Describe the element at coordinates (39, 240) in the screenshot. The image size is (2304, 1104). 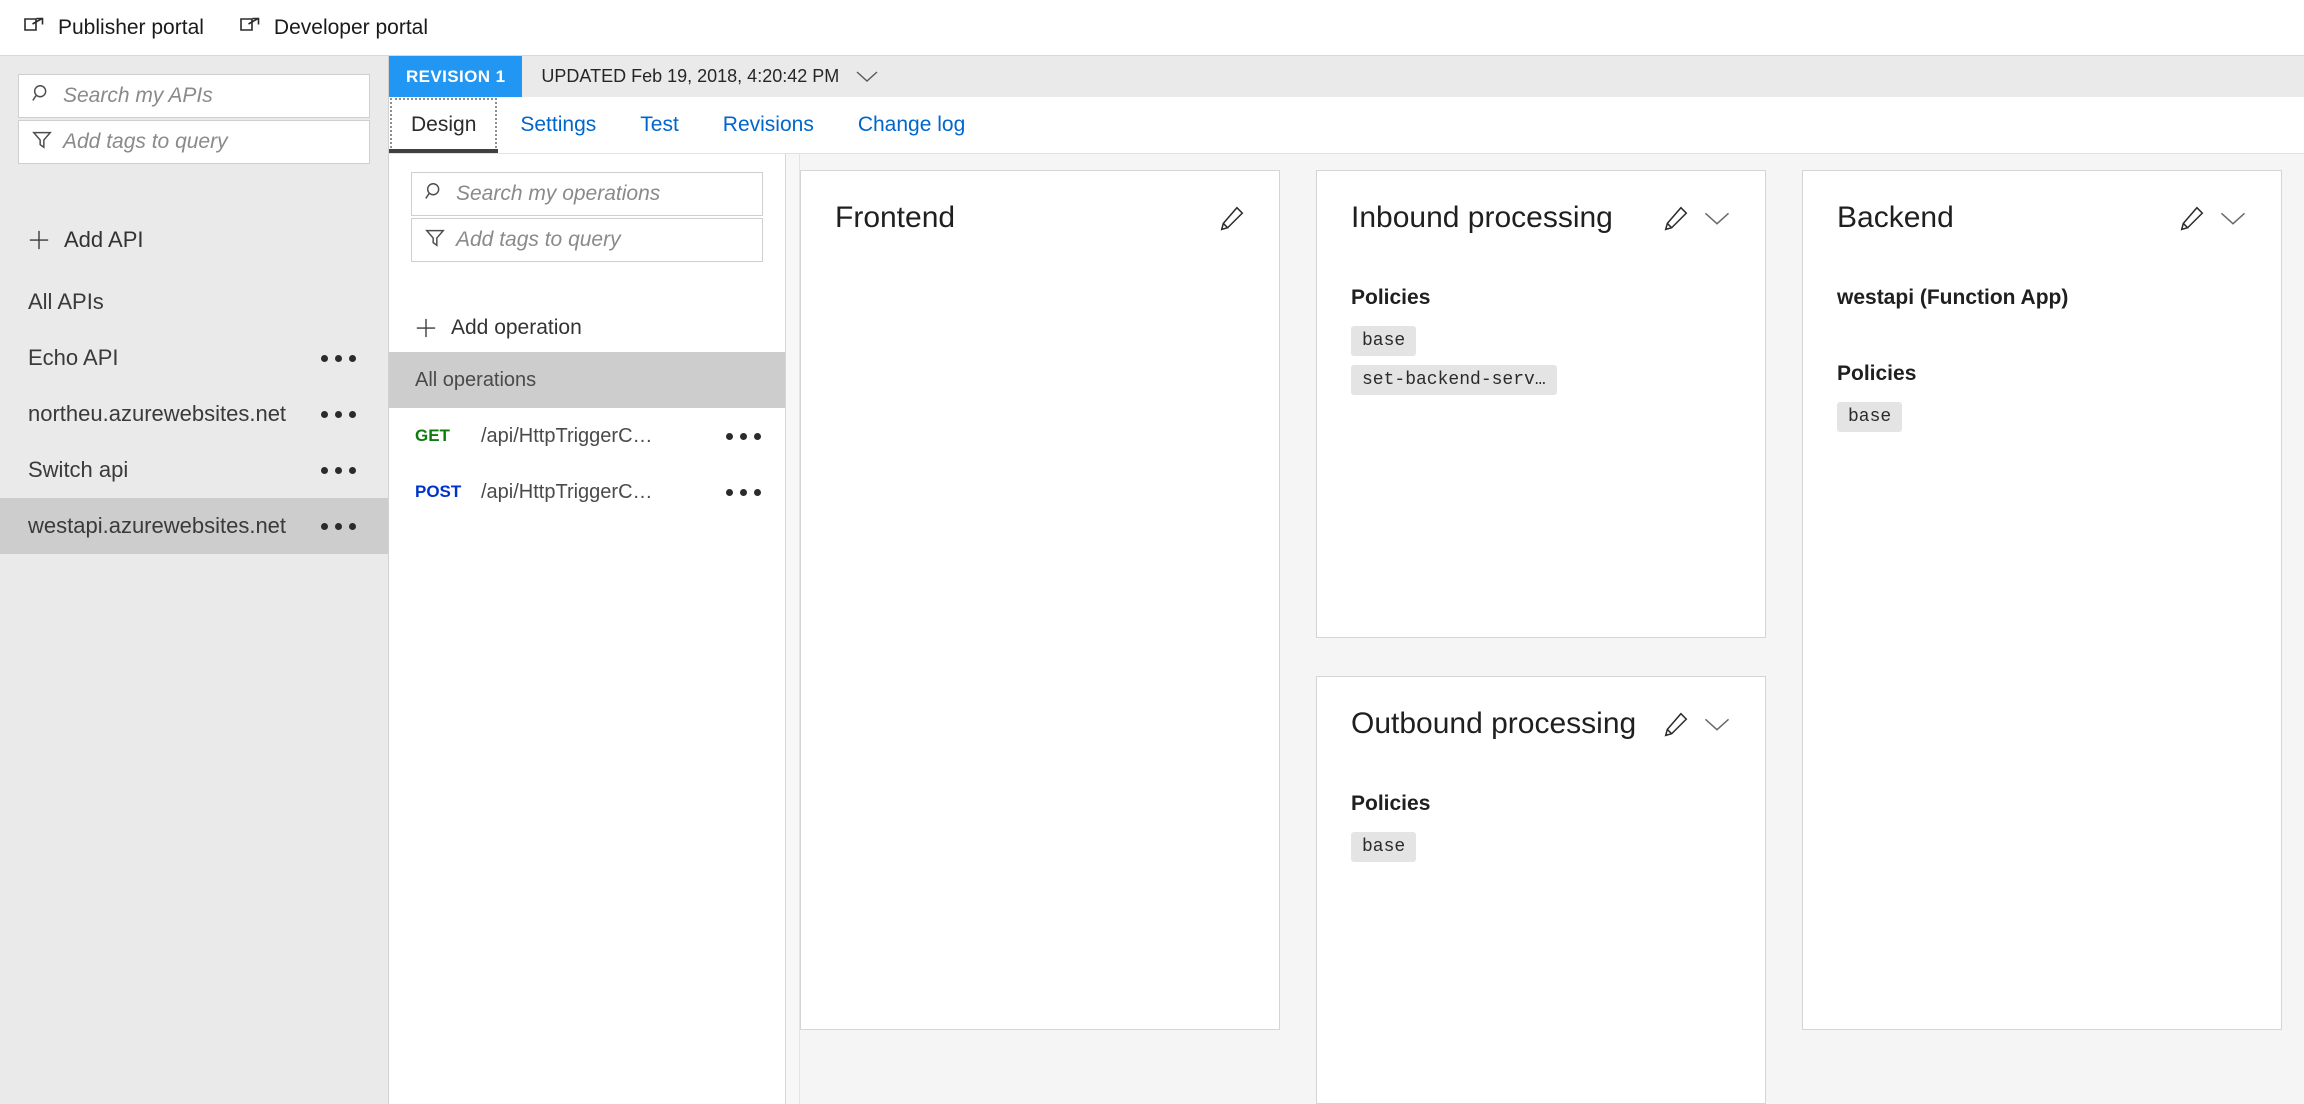
I see `plus-icon` at that location.